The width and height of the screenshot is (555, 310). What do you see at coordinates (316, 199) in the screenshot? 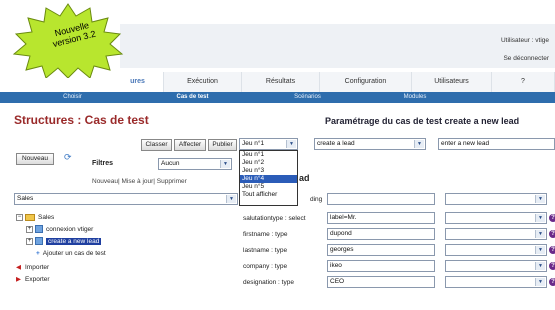
I see `form-label: ding` at bounding box center [316, 199].